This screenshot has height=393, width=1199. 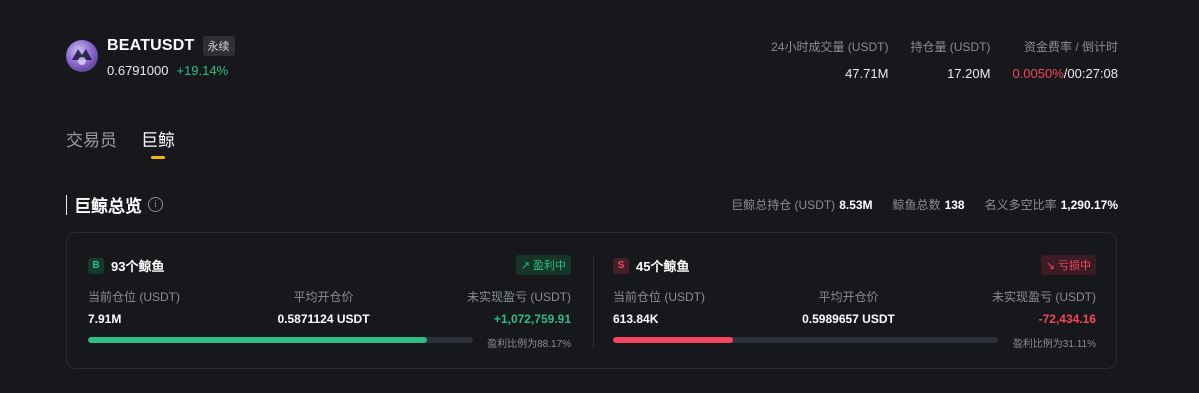 What do you see at coordinates (783, 205) in the screenshot?
I see `total-position-label: 巨鲸总持仓 (USDT)` at bounding box center [783, 205].